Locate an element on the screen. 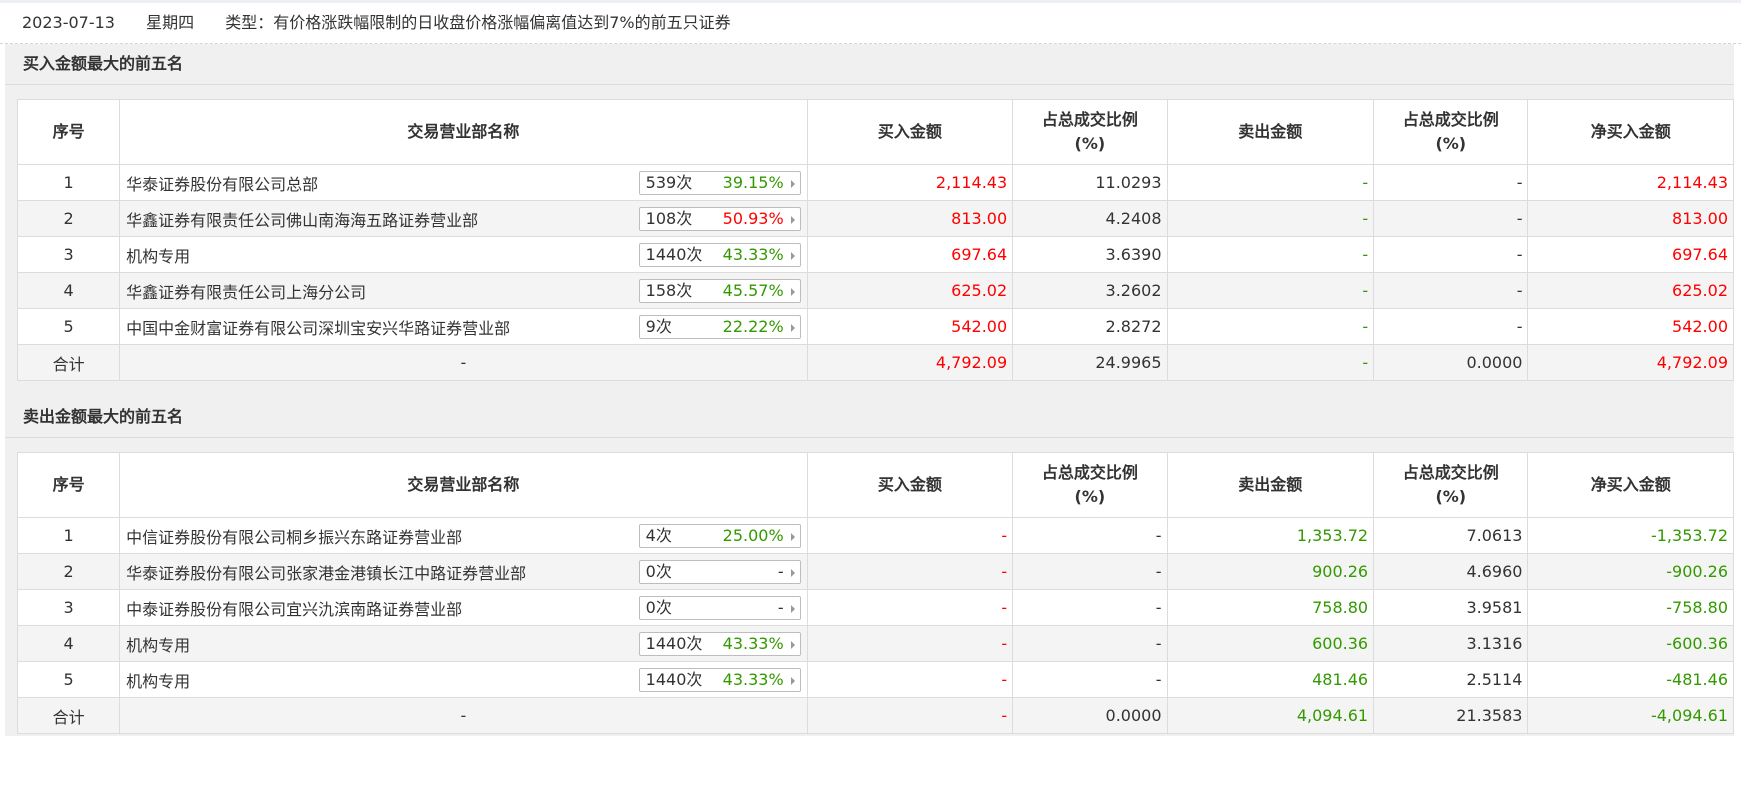 The width and height of the screenshot is (1741, 786). dept-stats-dropdown: 108次 50.93% is located at coordinates (719, 219).